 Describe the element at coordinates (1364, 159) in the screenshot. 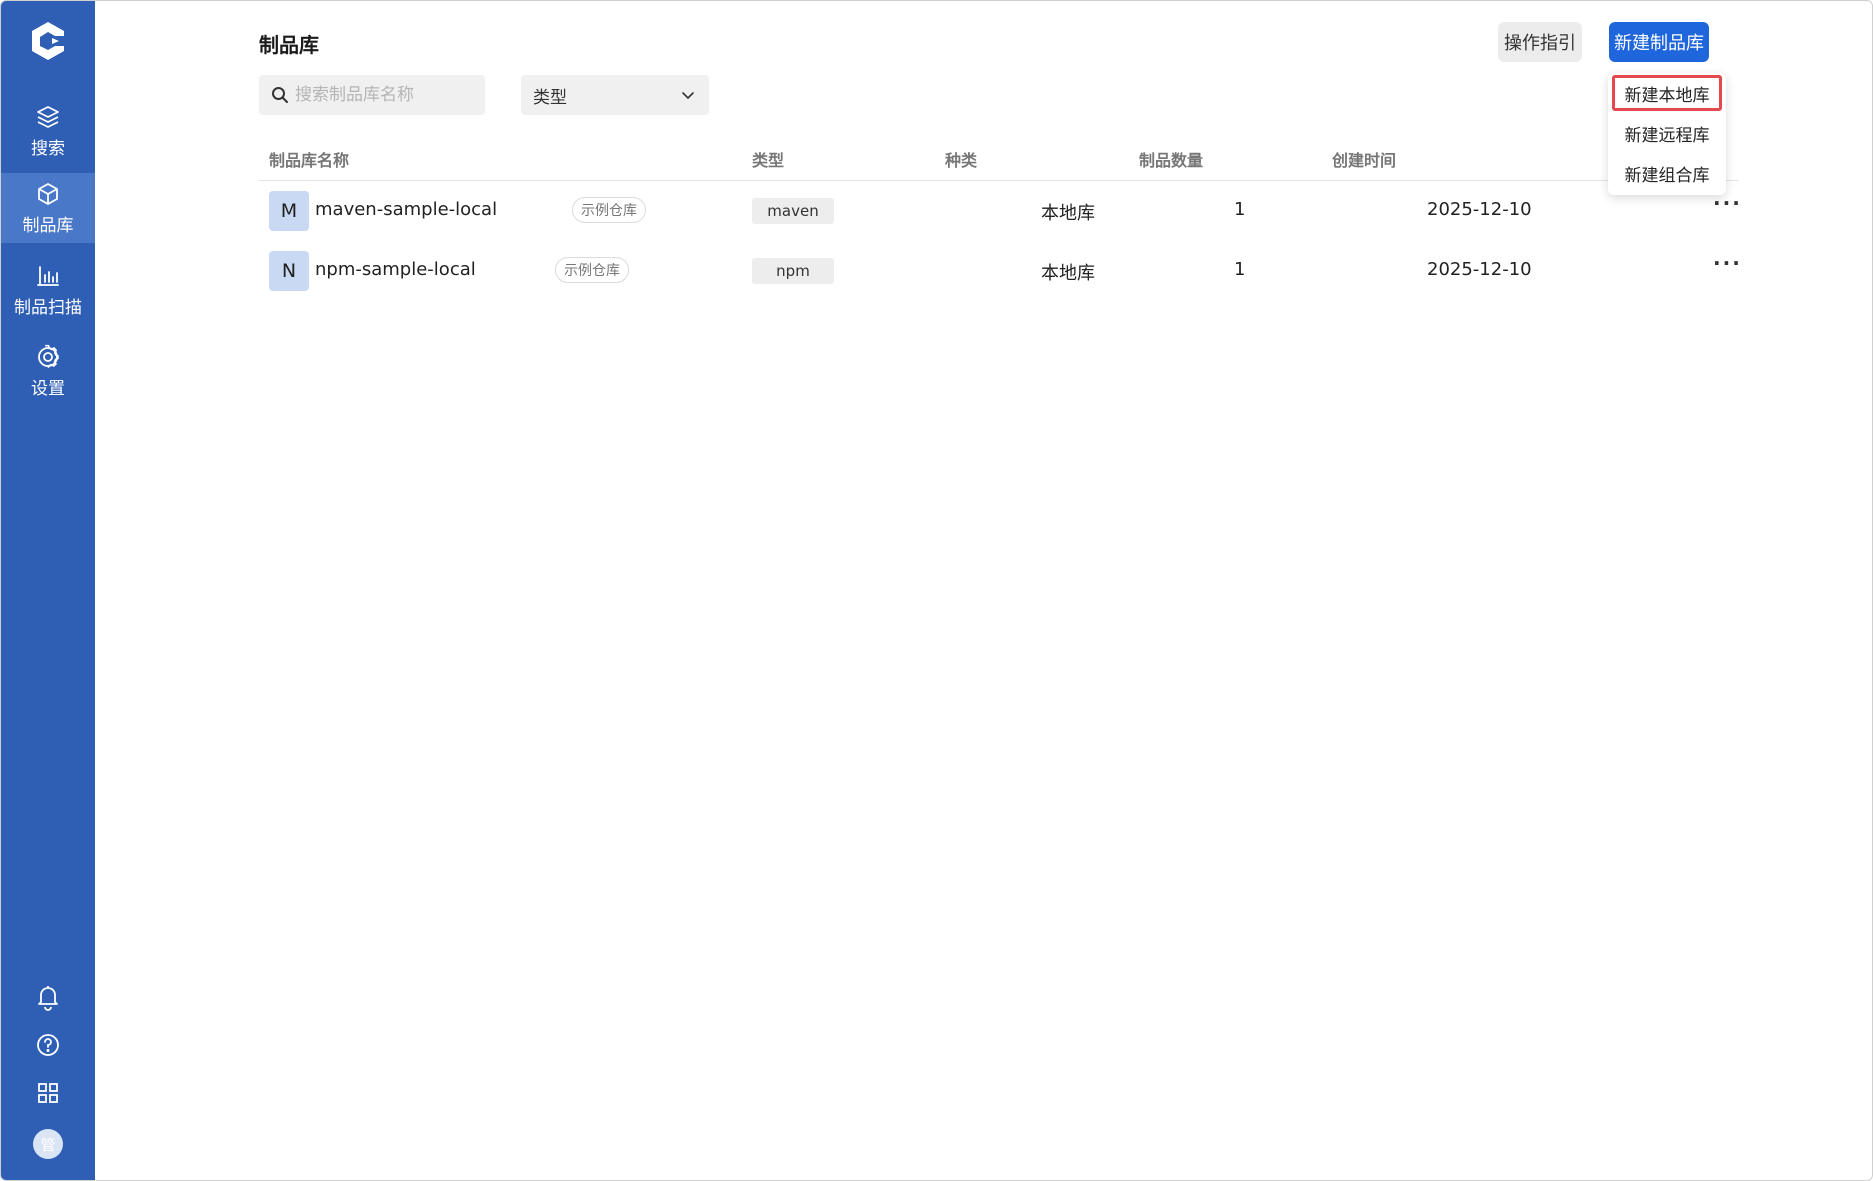

I see `column-header-created: 创建时间` at that location.